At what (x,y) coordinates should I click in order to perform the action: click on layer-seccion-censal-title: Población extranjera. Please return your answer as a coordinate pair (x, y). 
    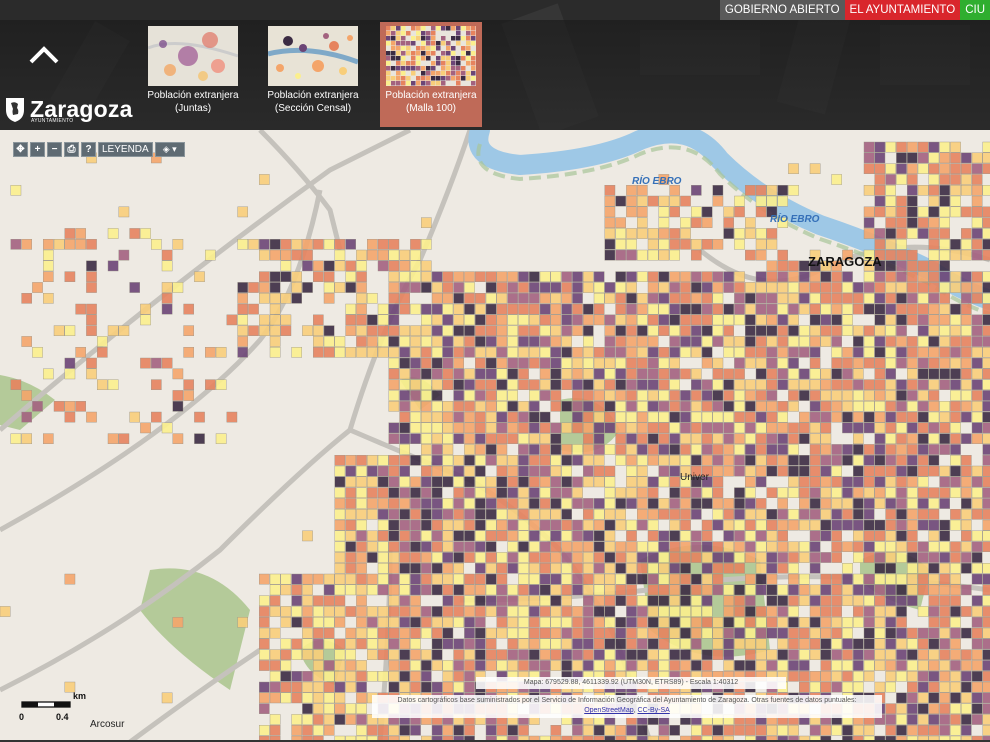
    Looking at the image, I should click on (313, 95).